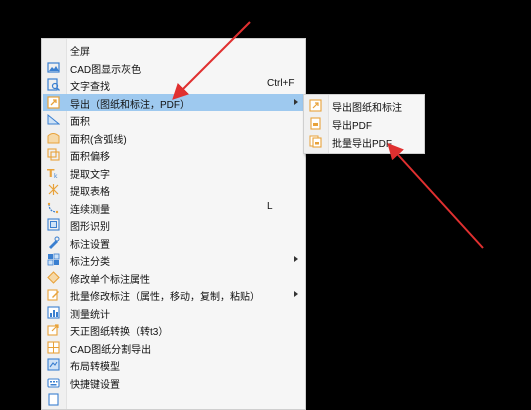  Describe the element at coordinates (53, 154) in the screenshot. I see `area-offset-icon` at that location.